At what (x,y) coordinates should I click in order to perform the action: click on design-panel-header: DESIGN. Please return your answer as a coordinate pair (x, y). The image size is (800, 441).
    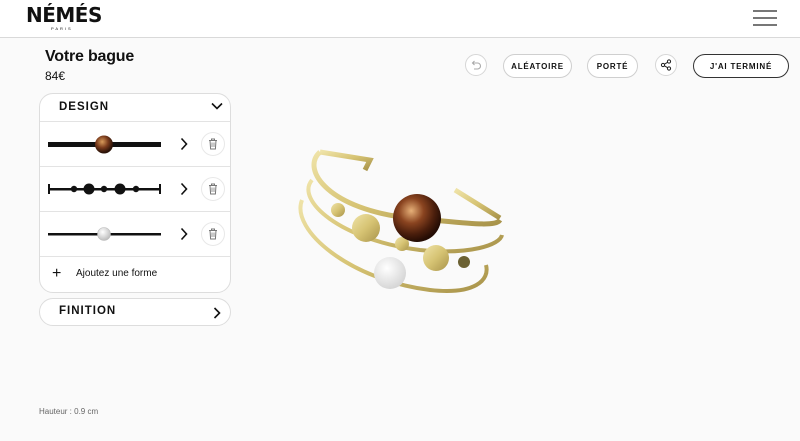
    Looking at the image, I should click on (135, 108).